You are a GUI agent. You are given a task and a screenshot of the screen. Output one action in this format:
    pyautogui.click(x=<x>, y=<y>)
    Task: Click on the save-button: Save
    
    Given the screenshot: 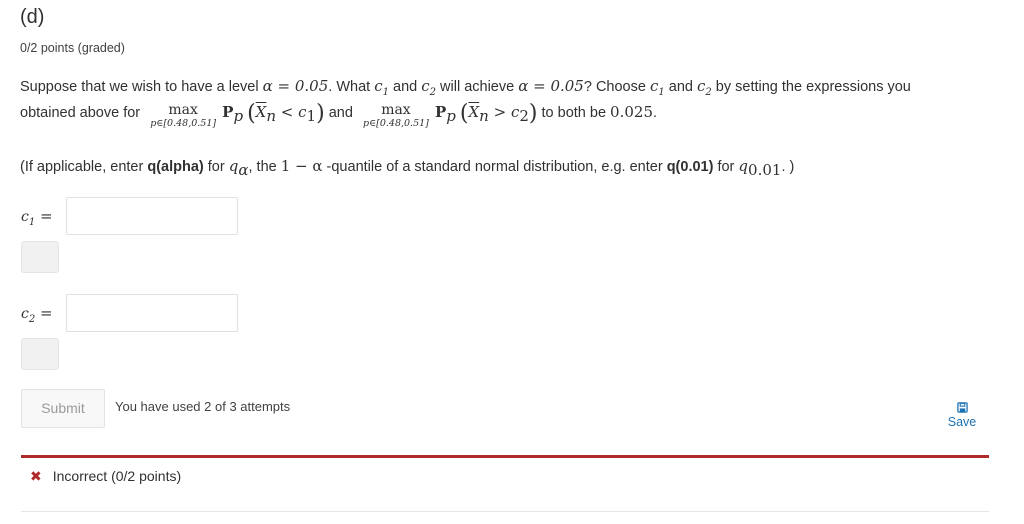 What is the action you would take?
    pyautogui.click(x=962, y=415)
    